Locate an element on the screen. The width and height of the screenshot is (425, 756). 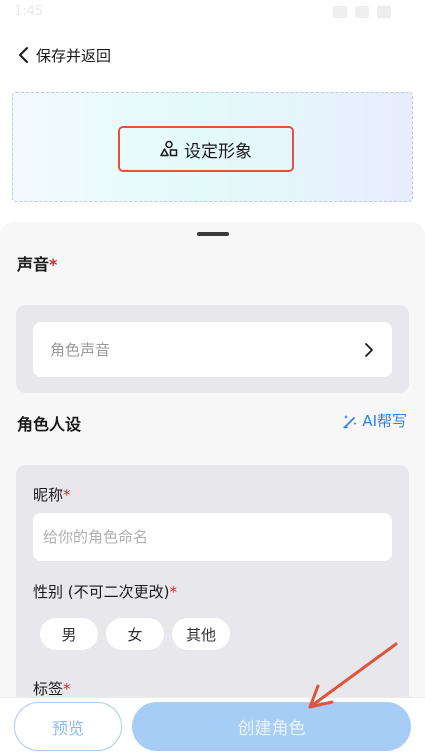
set-image-button: 设定形象 is located at coordinates (206, 149).